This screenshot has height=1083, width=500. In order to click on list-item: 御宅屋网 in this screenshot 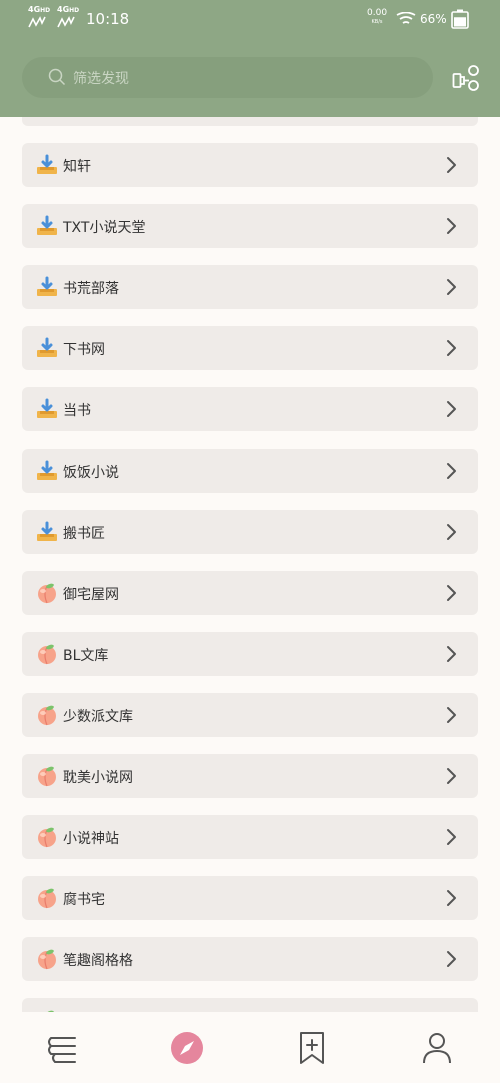, I will do `click(250, 592)`.